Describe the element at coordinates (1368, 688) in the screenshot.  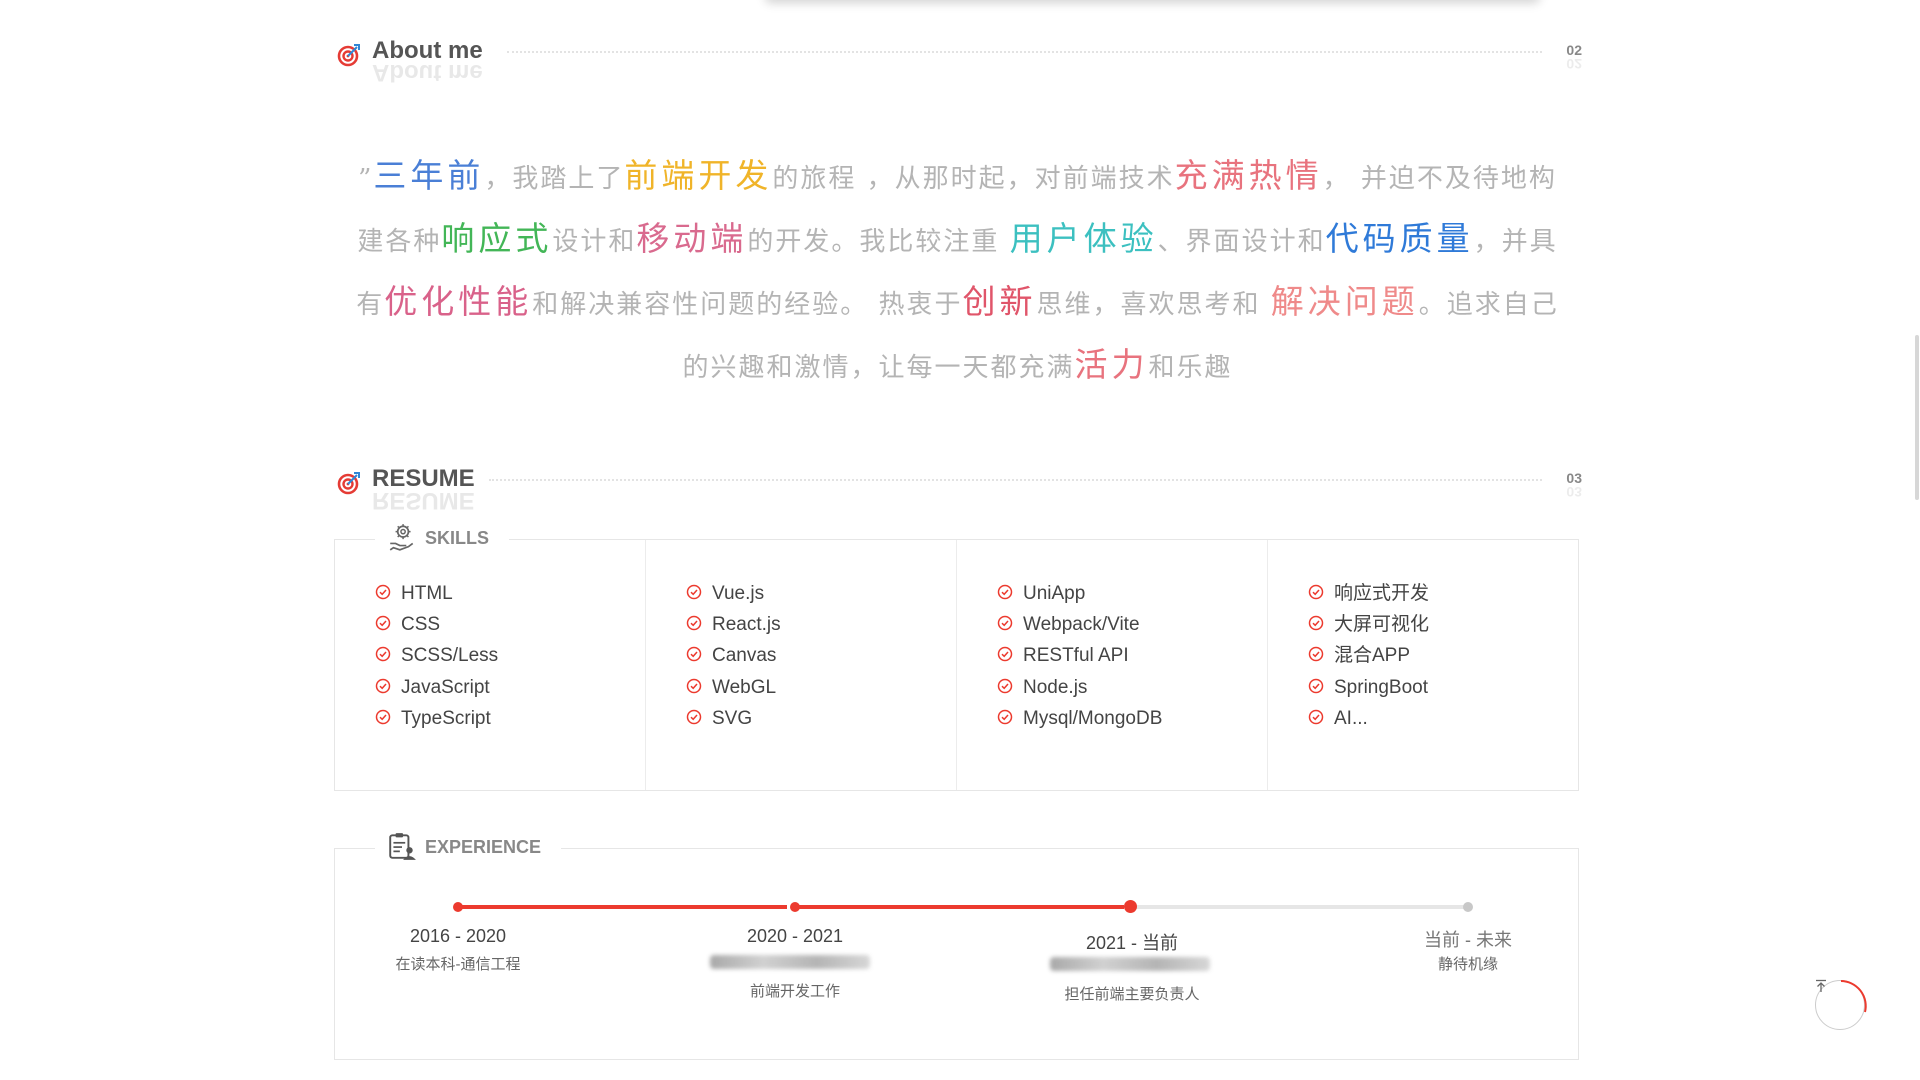
I see `skill-item: SpringBoot` at that location.